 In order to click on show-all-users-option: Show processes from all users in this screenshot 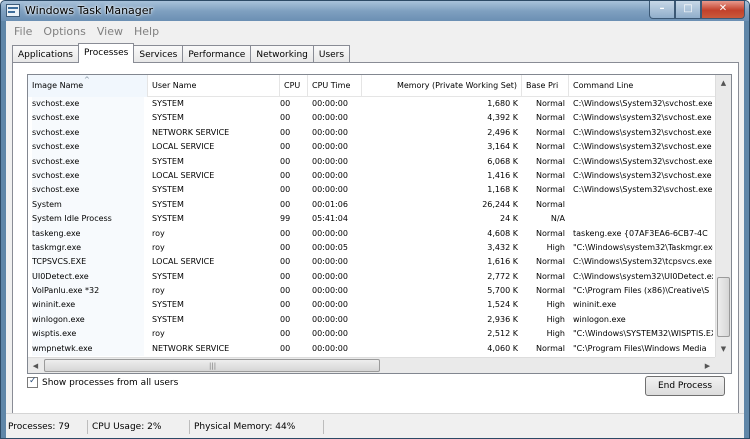, I will do `click(102, 382)`.